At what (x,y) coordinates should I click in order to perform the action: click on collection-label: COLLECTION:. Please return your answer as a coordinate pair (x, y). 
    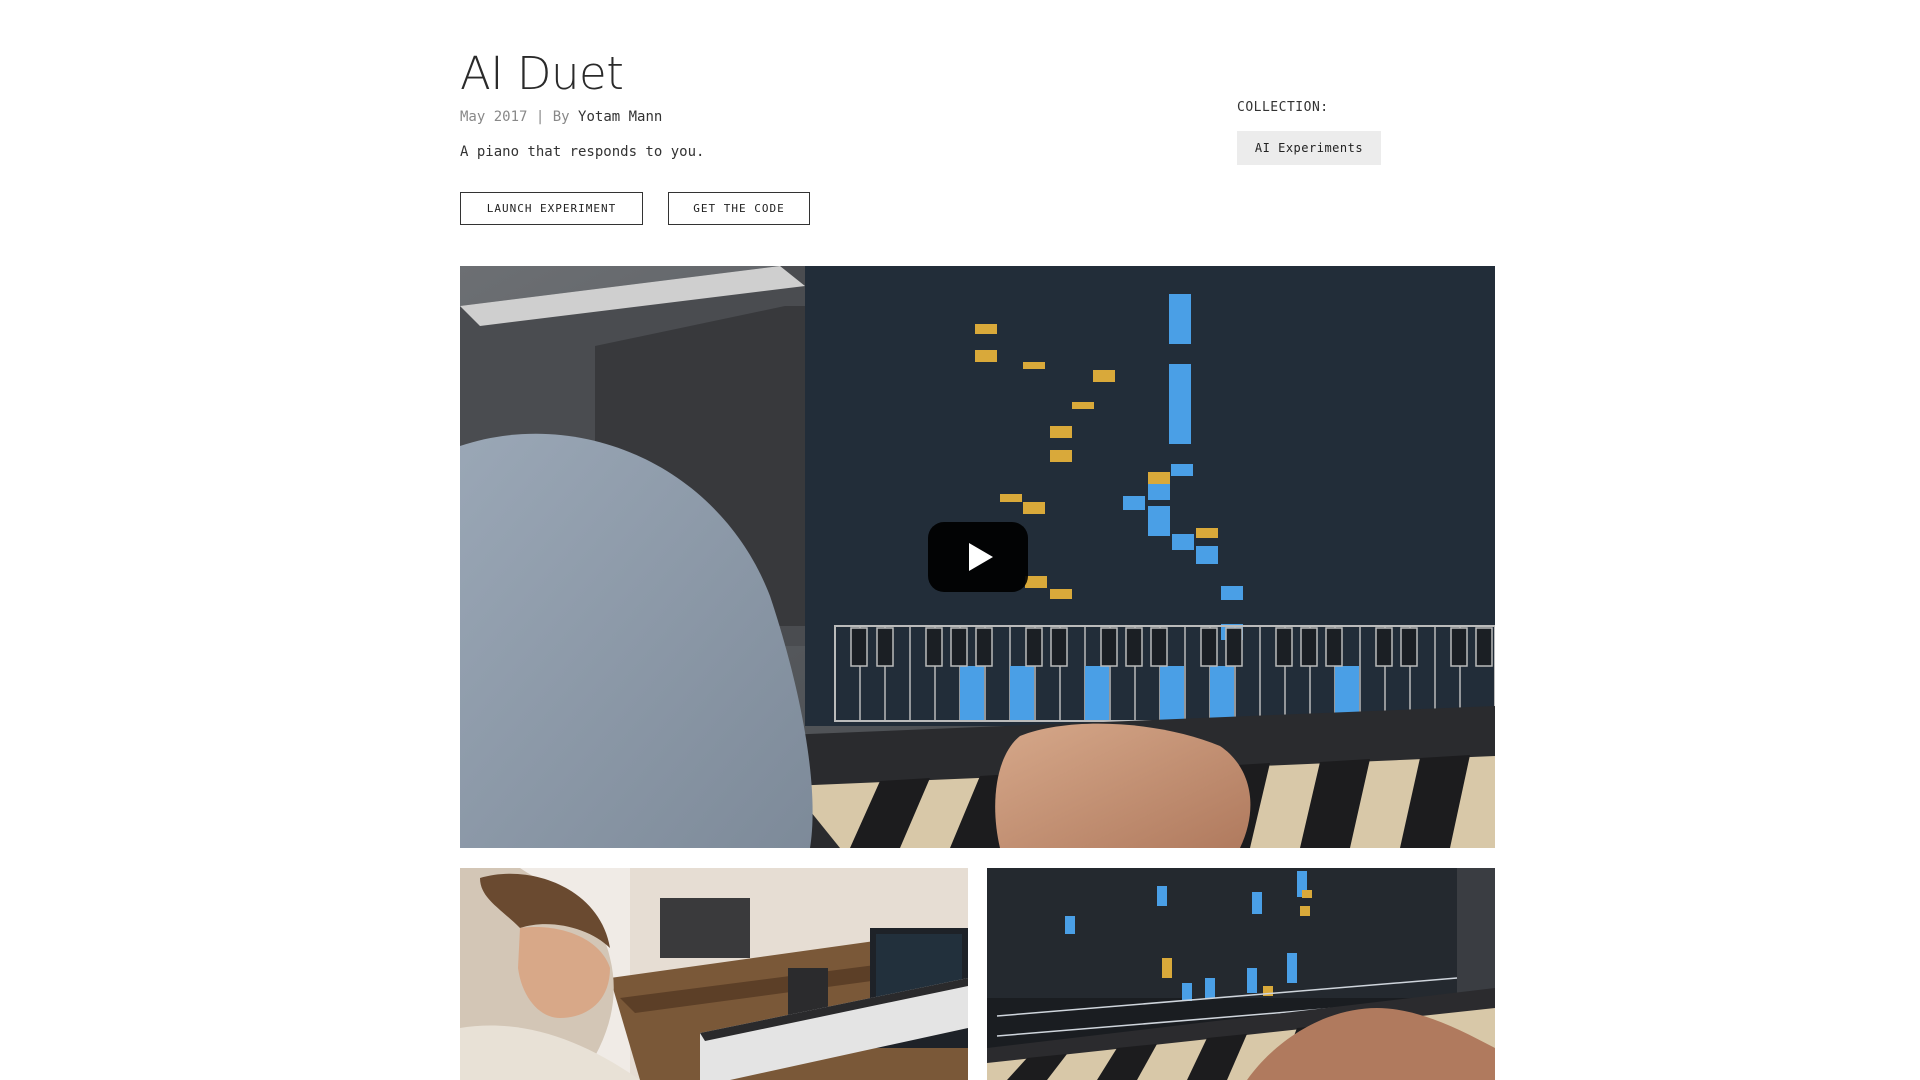
    Looking at the image, I should click on (1283, 107).